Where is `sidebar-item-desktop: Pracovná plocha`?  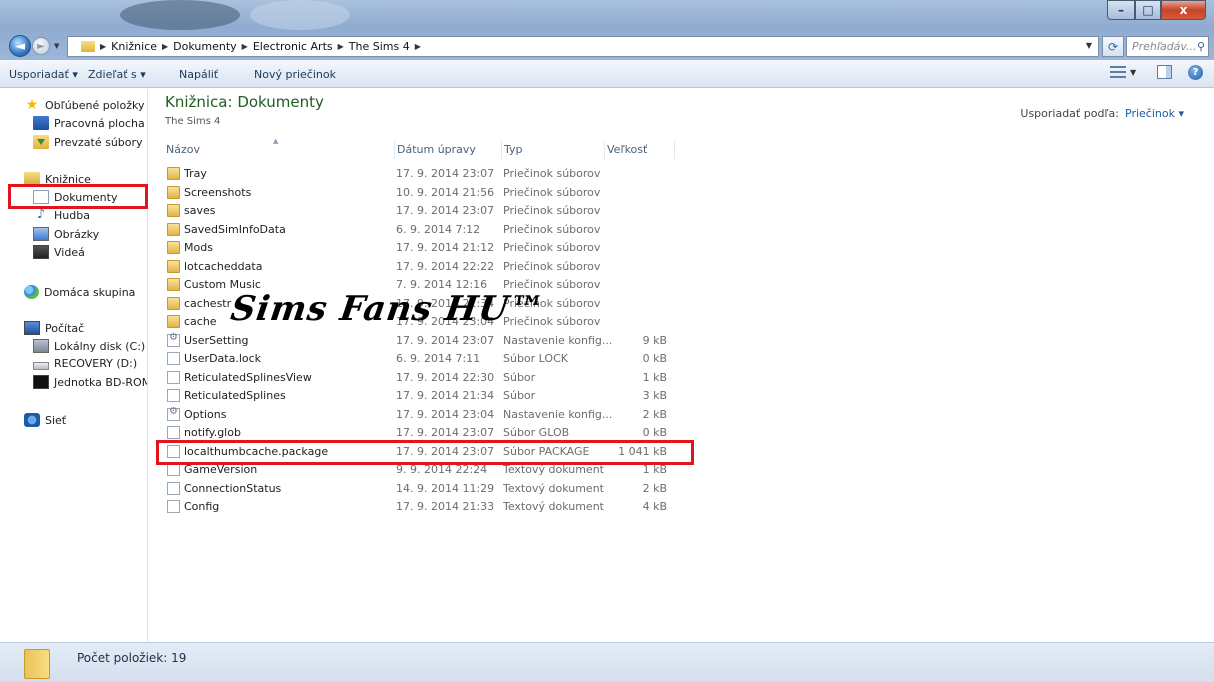
sidebar-item-desktop: Pracovná plocha is located at coordinates (89, 123).